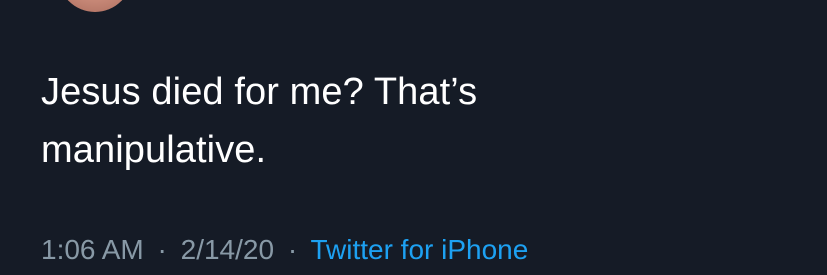  I want to click on tweet-date: 2/14/20, so click(227, 249).